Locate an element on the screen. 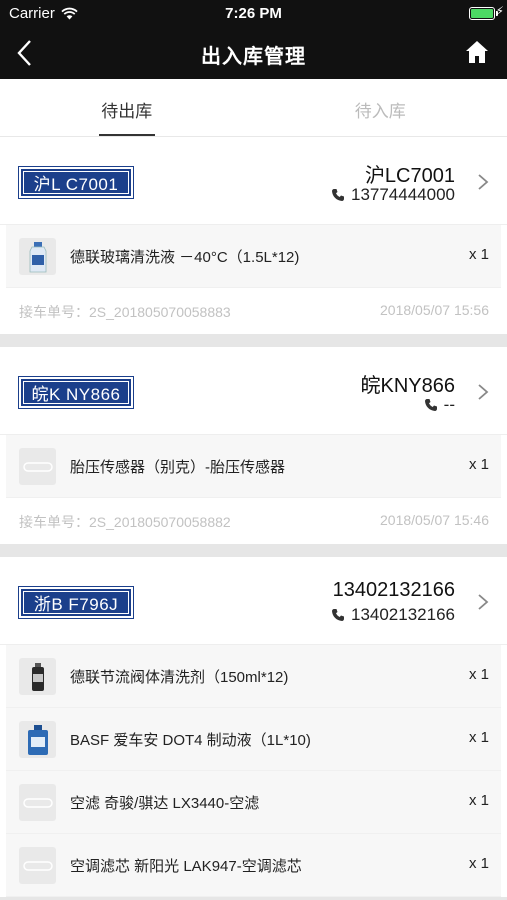  list-item: 空调滤芯 新阳光 LAK947-空调滤芯 x 1 is located at coordinates (253, 865).